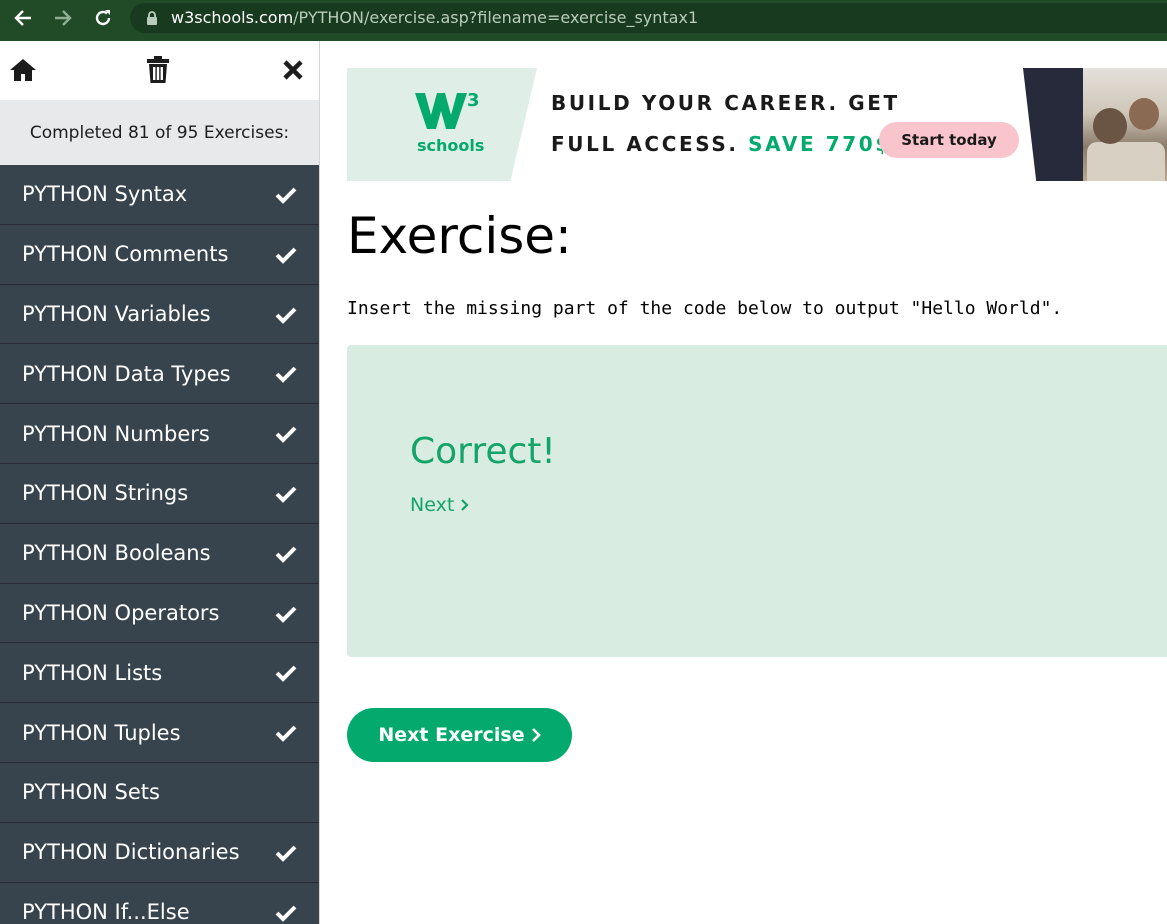 This screenshot has height=924, width=1167. I want to click on url-host: w3schools.com, so click(232, 17).